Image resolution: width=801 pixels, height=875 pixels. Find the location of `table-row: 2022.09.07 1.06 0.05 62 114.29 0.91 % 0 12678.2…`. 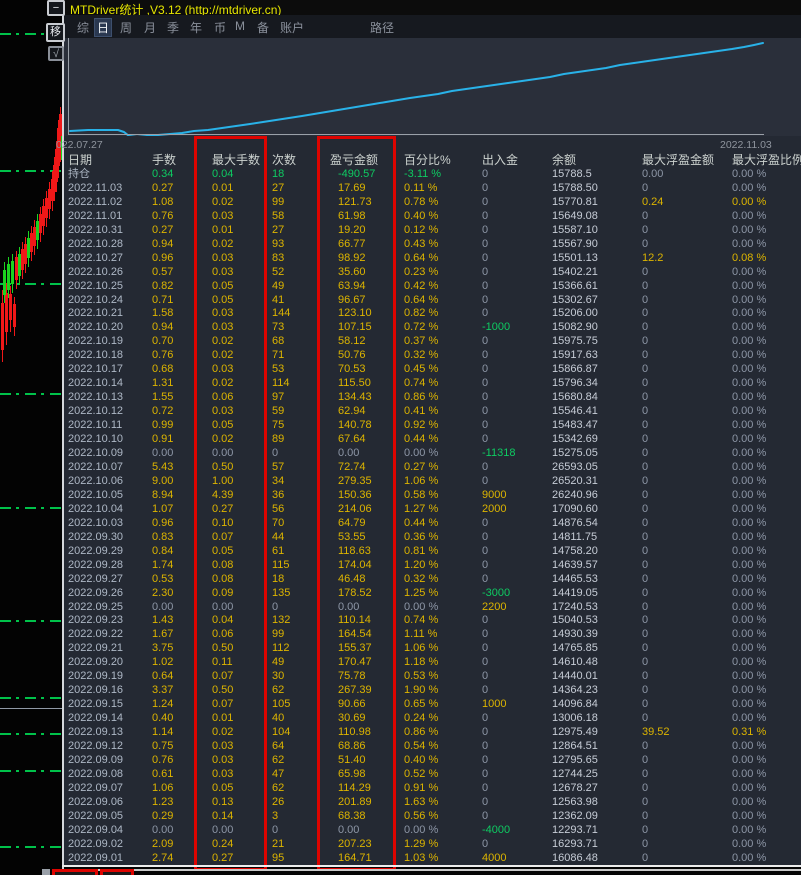

table-row: 2022.09.07 1.06 0.05 62 114.29 0.91 % 0 12678.2… is located at coordinates (431, 789).